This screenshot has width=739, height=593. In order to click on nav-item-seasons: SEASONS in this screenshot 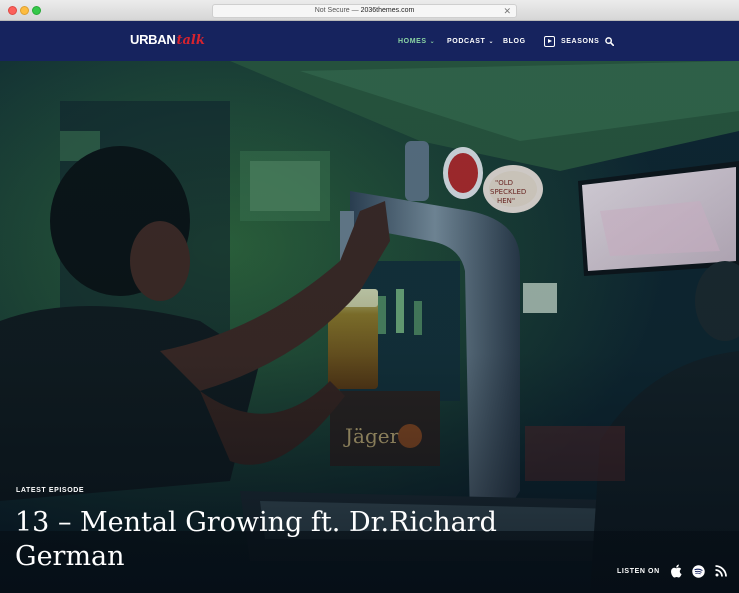, I will do `click(571, 41)`.